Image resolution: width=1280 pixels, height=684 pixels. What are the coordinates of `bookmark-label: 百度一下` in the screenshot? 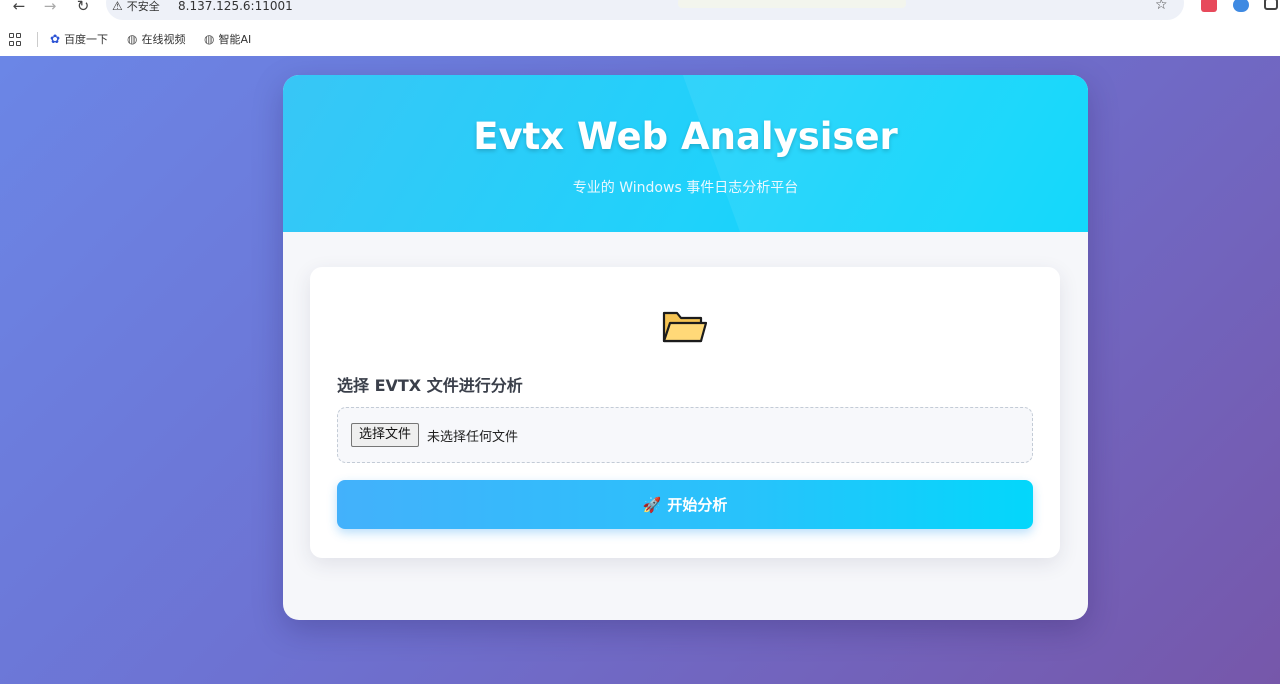 It's located at (86, 39).